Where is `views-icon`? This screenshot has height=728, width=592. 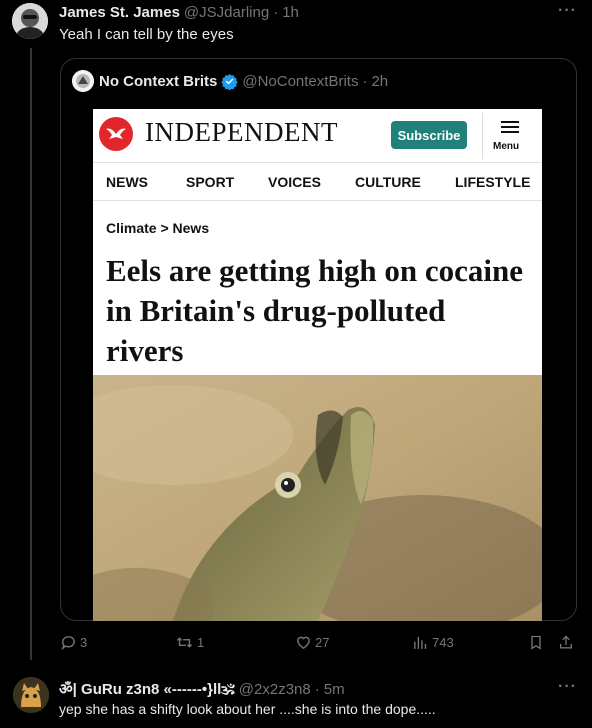 views-icon is located at coordinates (420, 642).